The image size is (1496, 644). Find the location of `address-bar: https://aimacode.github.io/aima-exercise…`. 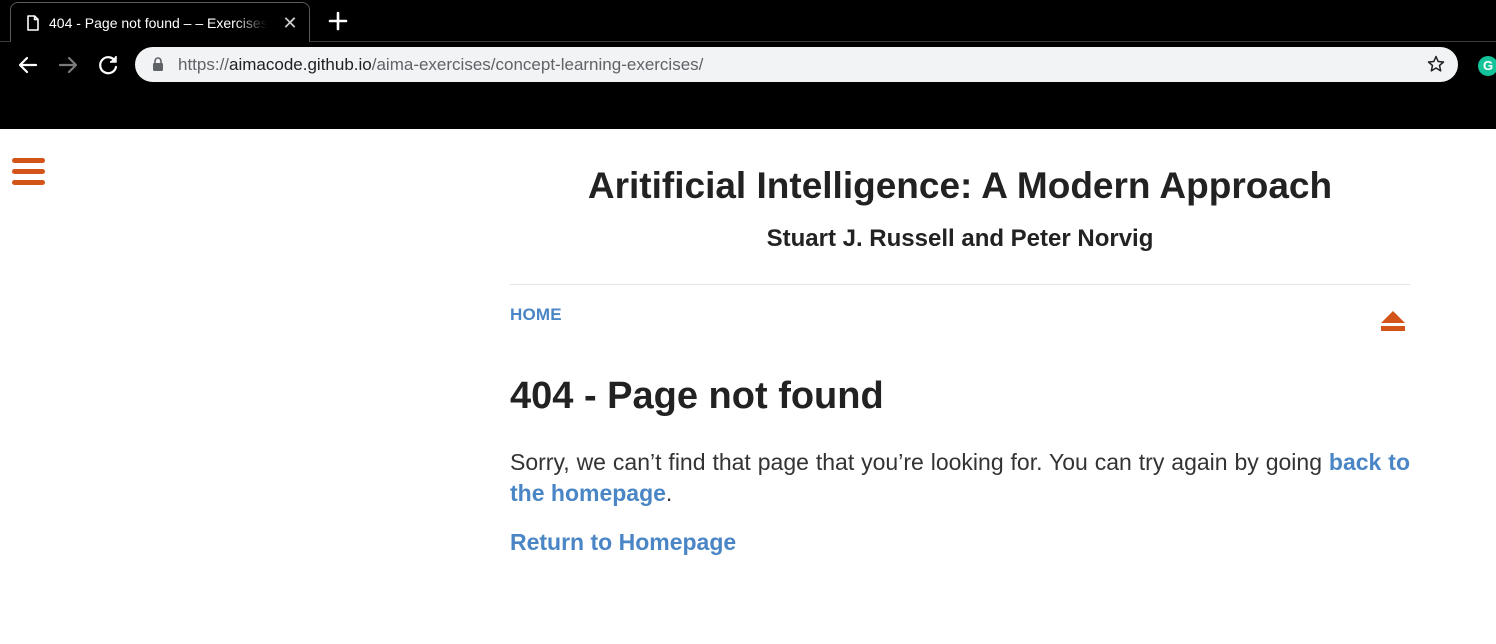

address-bar: https://aimacode.github.io/aima-exercise… is located at coordinates (796, 64).